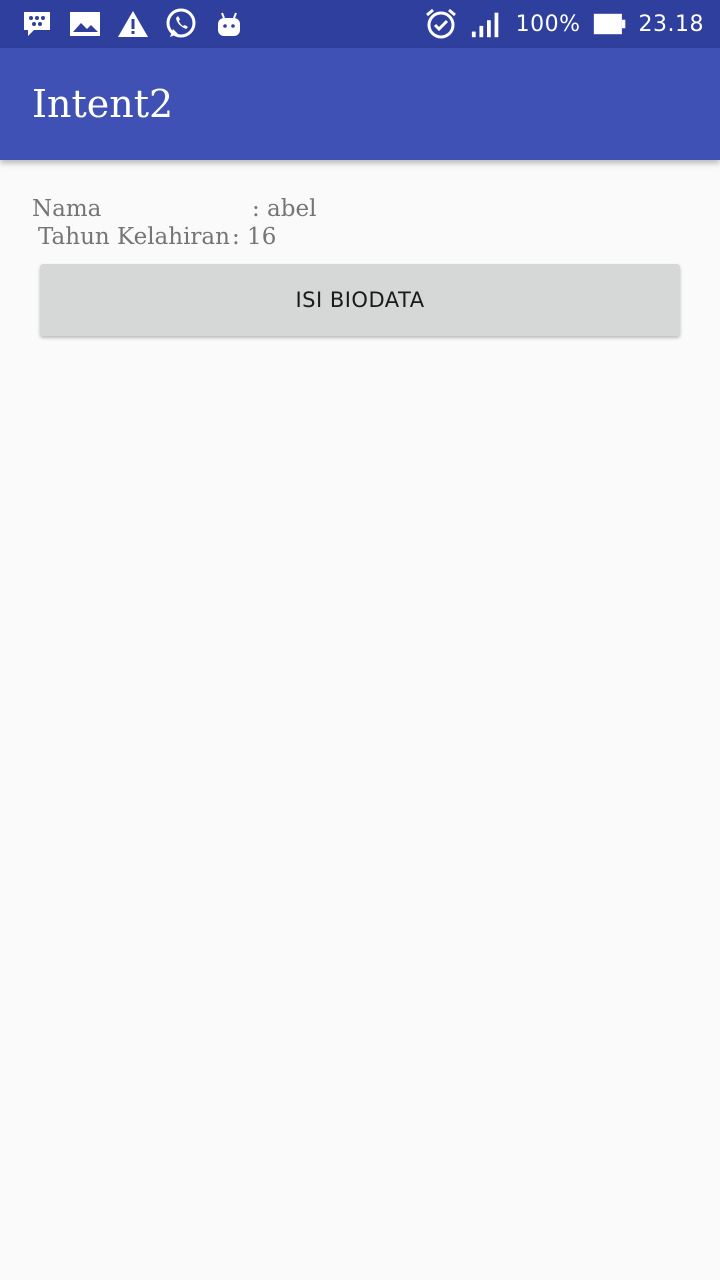 The height and width of the screenshot is (1280, 720). I want to click on warning-icon, so click(133, 24).